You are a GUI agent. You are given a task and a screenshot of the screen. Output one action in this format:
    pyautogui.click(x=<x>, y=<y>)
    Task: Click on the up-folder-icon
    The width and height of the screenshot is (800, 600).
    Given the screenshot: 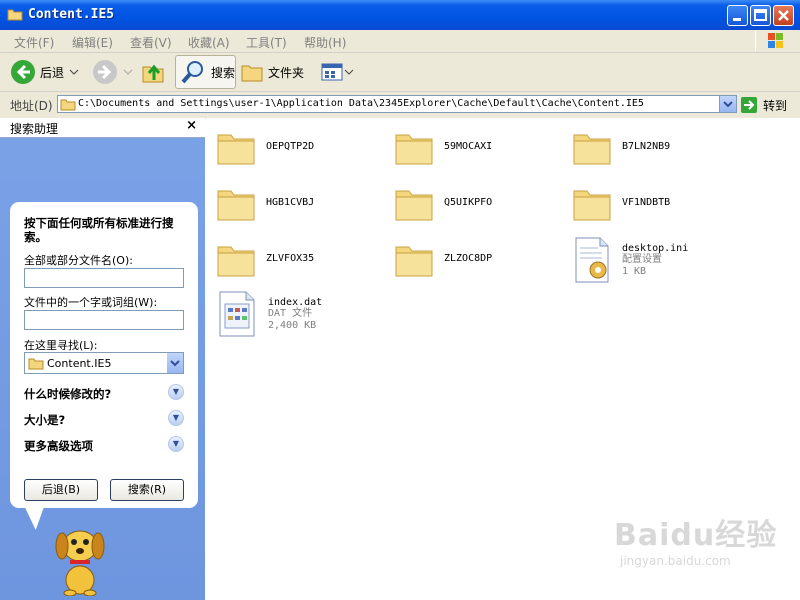 What is the action you would take?
    pyautogui.click(x=153, y=73)
    